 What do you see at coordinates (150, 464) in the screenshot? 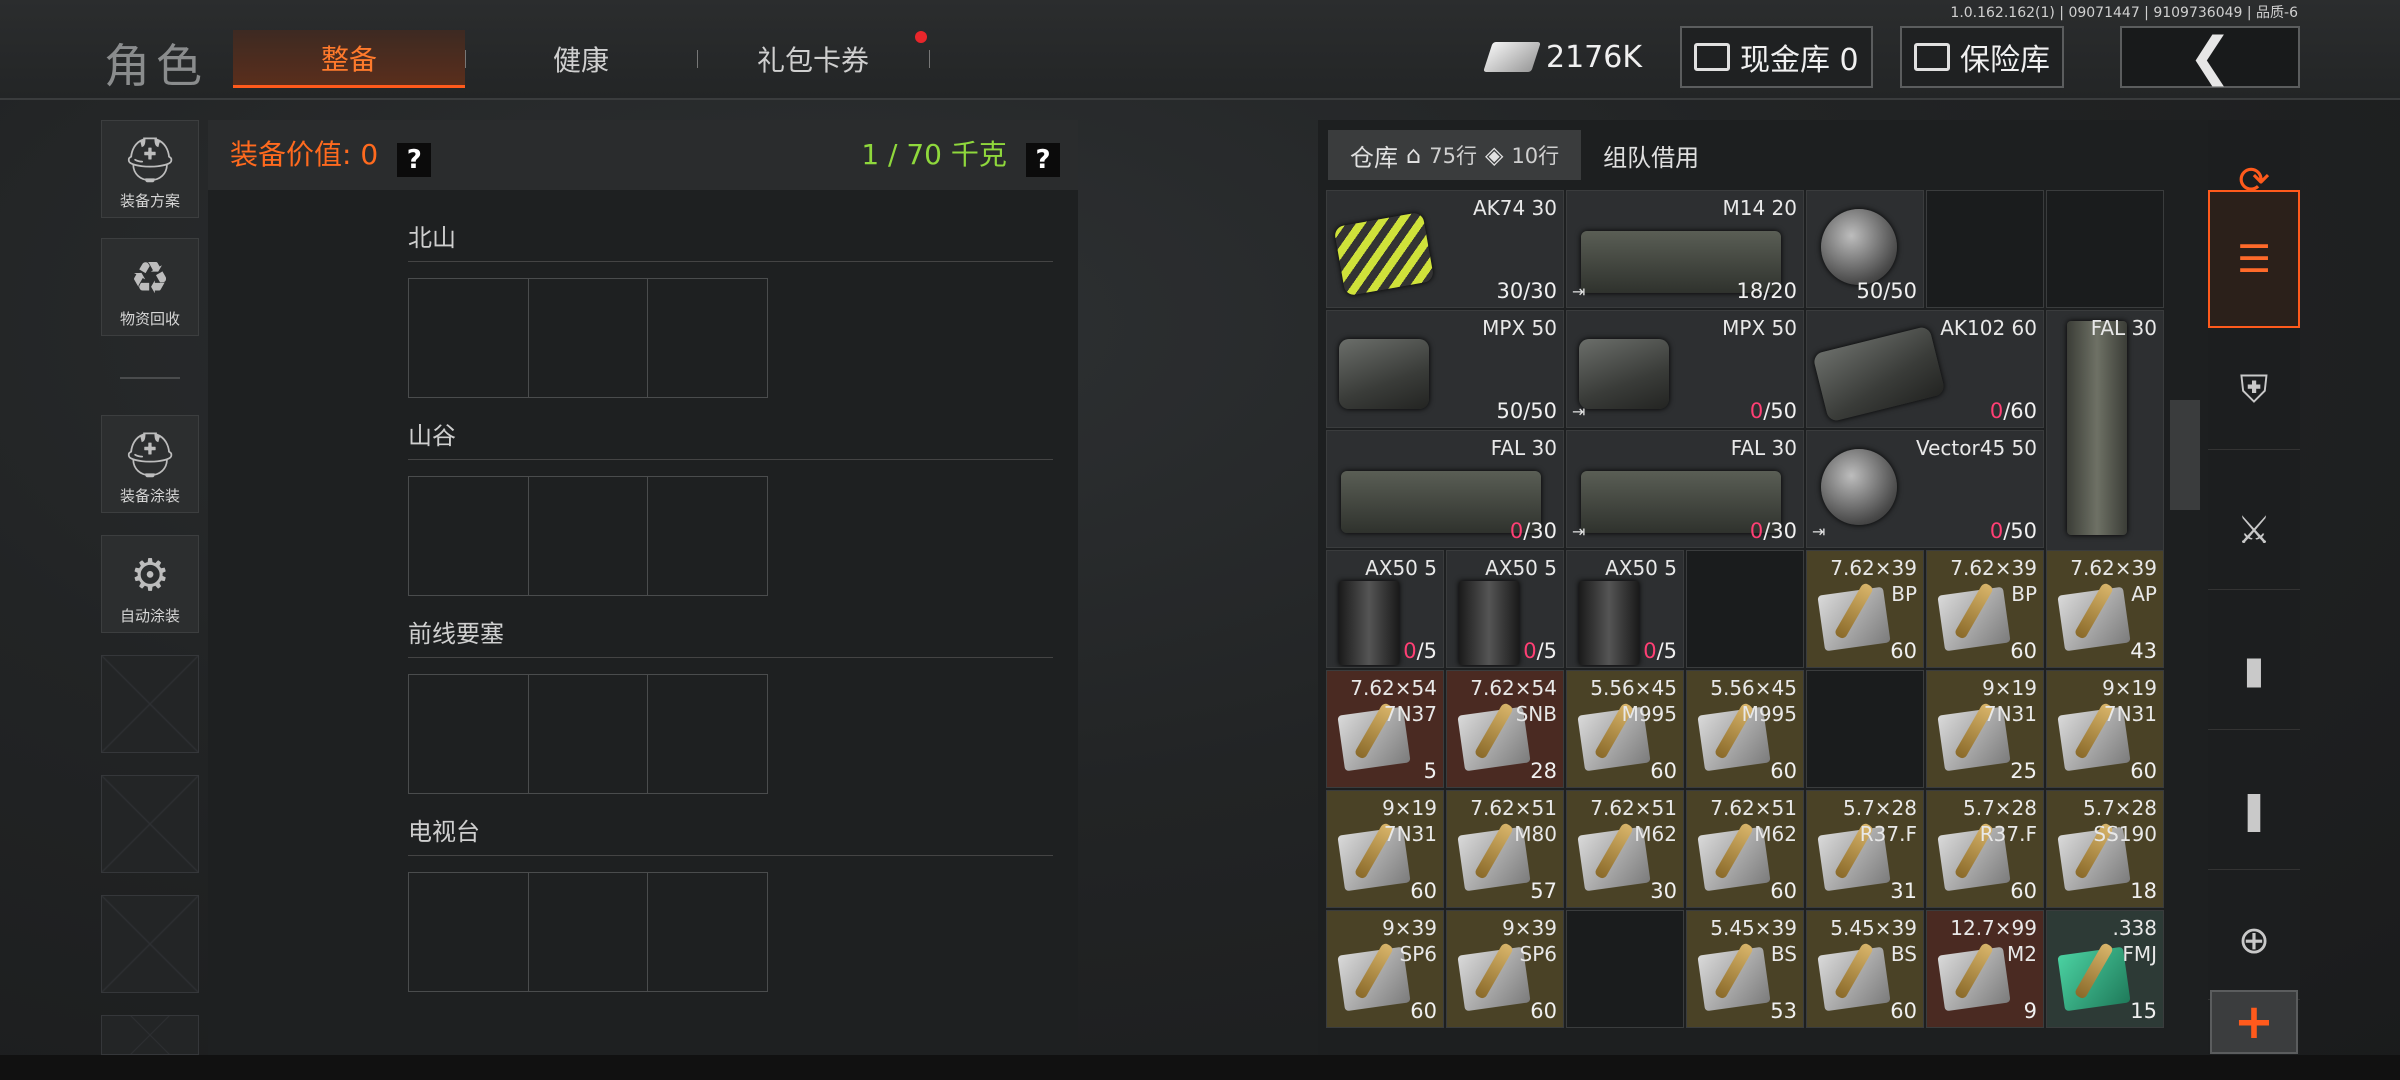
I see `sidebar-item-skin: ⛑ 装备涂装` at bounding box center [150, 464].